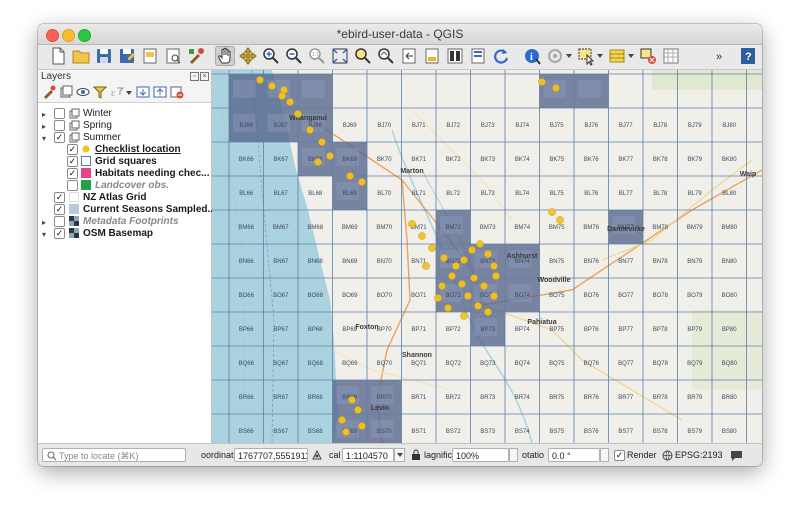 This screenshot has width=800, height=516. What do you see at coordinates (380, 408) in the screenshot?
I see `place-label-levin: Levin` at bounding box center [380, 408].